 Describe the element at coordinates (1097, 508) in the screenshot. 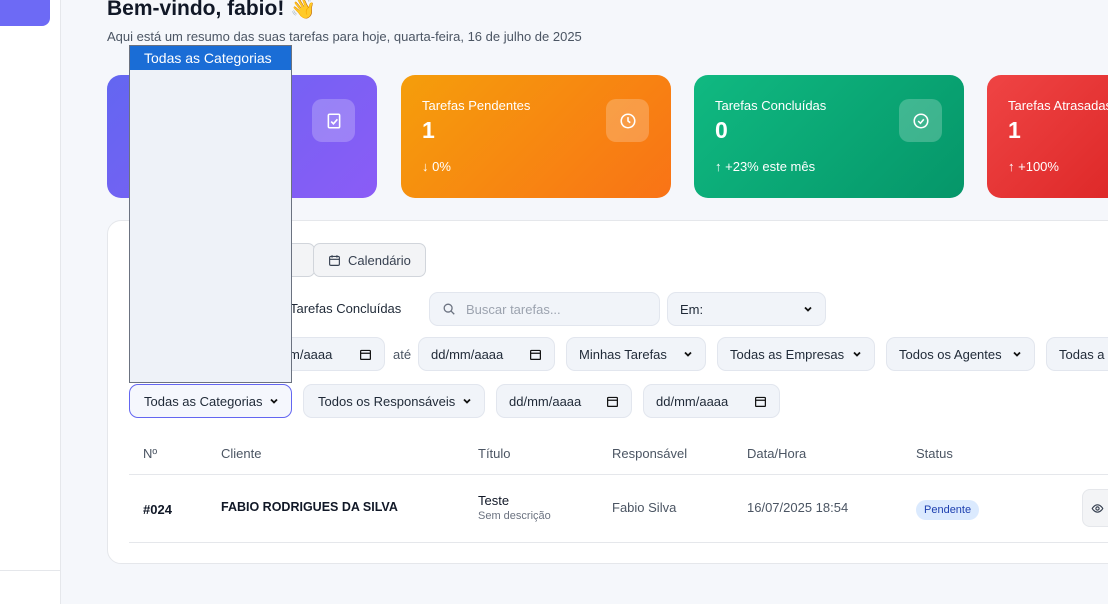

I see `eye-icon` at that location.